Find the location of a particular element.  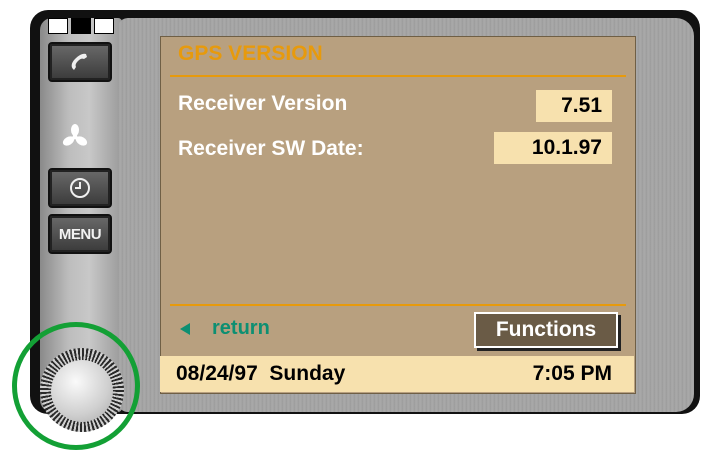

knob-cap is located at coordinates (82, 391).